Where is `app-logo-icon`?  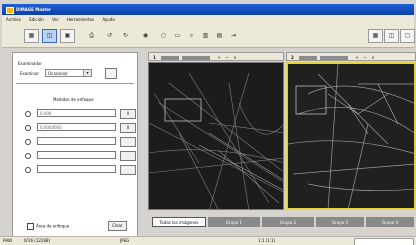
app-logo-icon is located at coordinates (10, 10).